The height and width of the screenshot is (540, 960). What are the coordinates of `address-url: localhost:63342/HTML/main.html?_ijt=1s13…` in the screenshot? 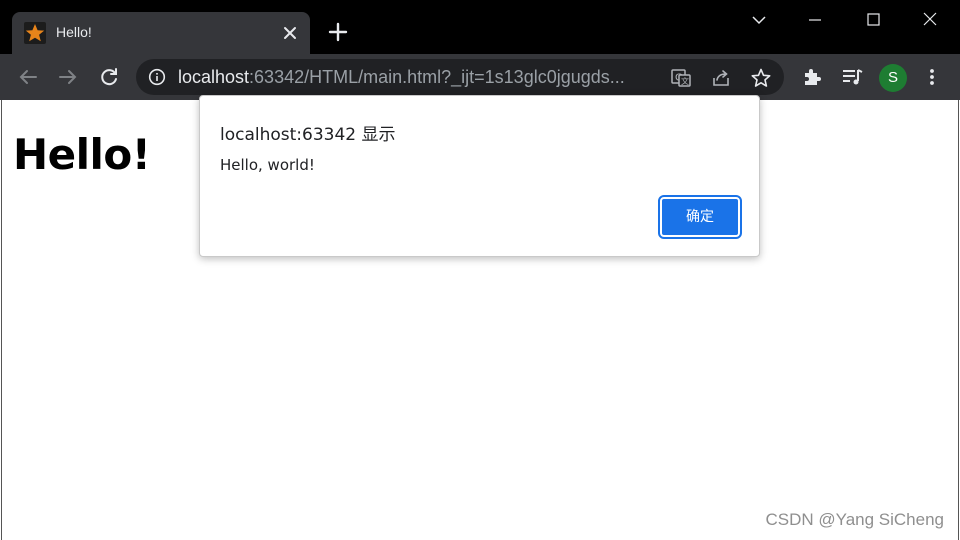 It's located at (401, 77).